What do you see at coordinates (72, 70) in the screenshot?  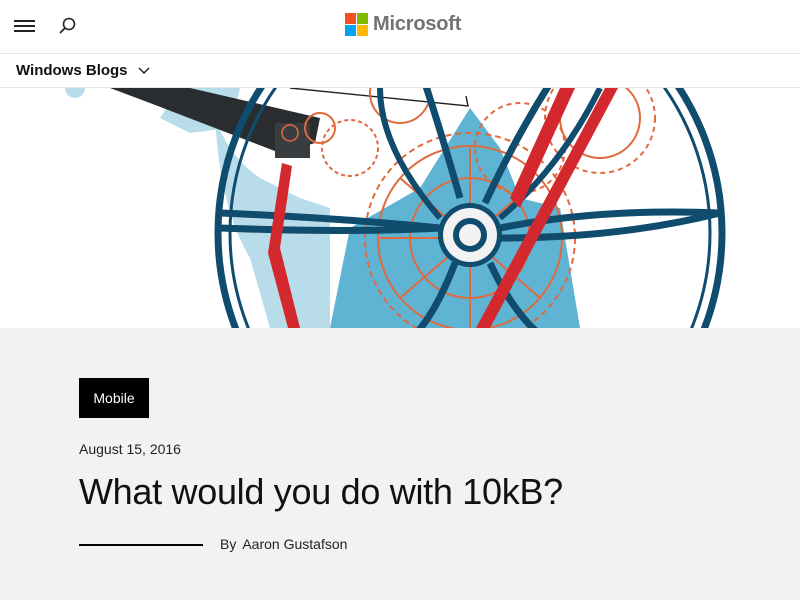 I see `subnav-label: Windows Blogs` at bounding box center [72, 70].